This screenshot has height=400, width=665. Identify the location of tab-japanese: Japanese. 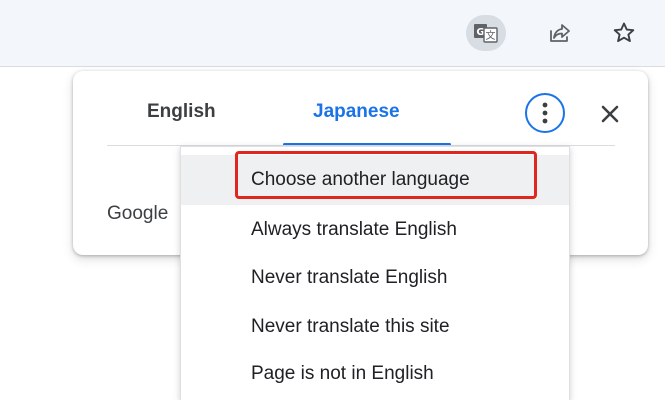
(356, 112).